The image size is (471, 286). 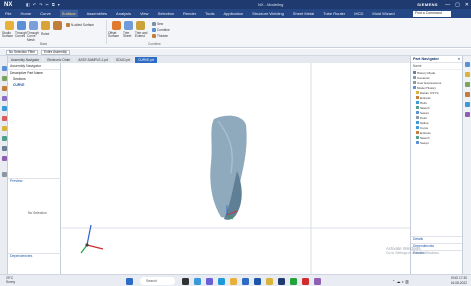 I want to click on n-sided-surface-button, so click(x=57, y=25).